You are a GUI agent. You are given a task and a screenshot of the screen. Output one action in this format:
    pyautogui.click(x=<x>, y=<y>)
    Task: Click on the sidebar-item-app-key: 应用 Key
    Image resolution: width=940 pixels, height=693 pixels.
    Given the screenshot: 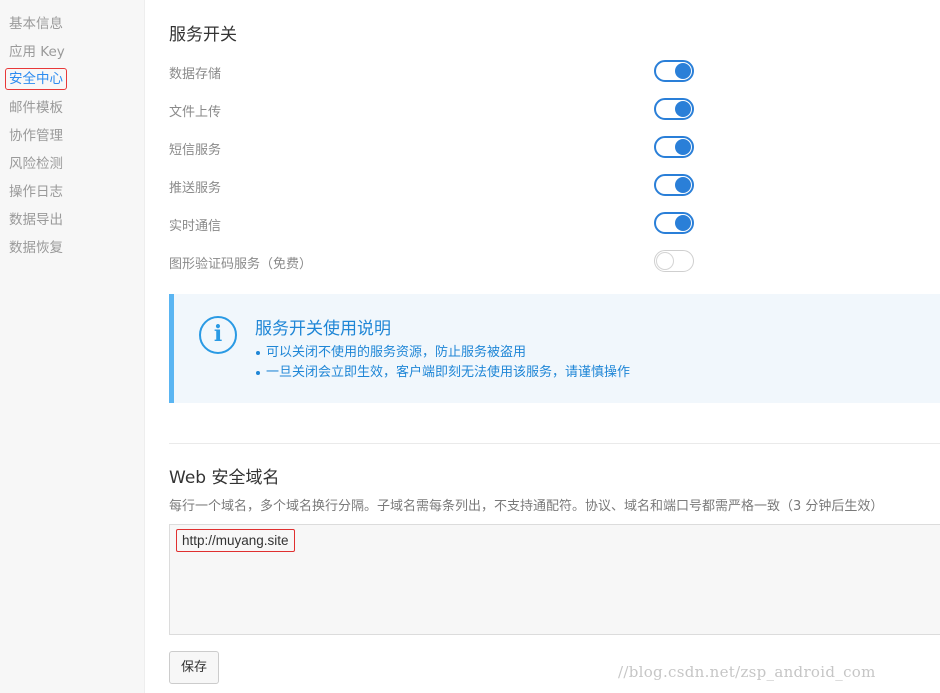 What is the action you would take?
    pyautogui.click(x=37, y=52)
    